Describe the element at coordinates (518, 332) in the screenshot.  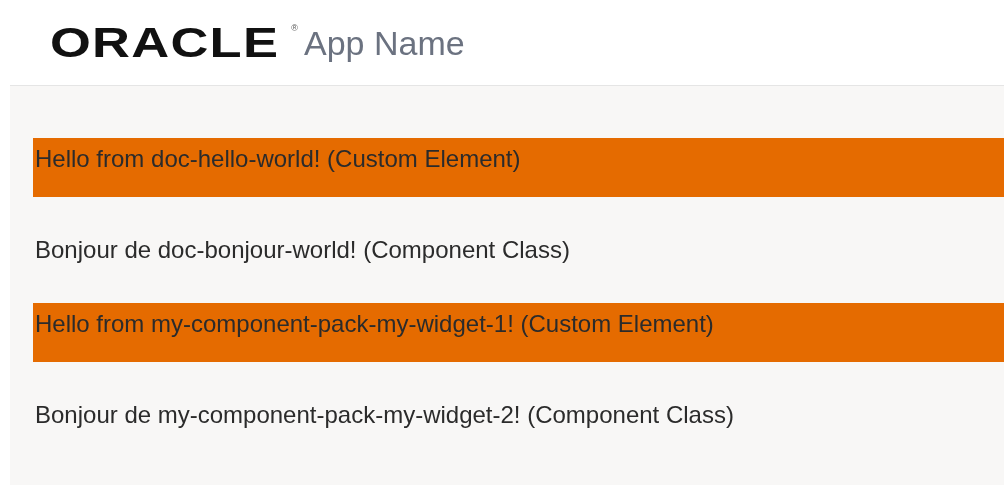
I see `highlighted-message: Hello from my-component-pack-my-widget-1! (Custom Element)` at that location.